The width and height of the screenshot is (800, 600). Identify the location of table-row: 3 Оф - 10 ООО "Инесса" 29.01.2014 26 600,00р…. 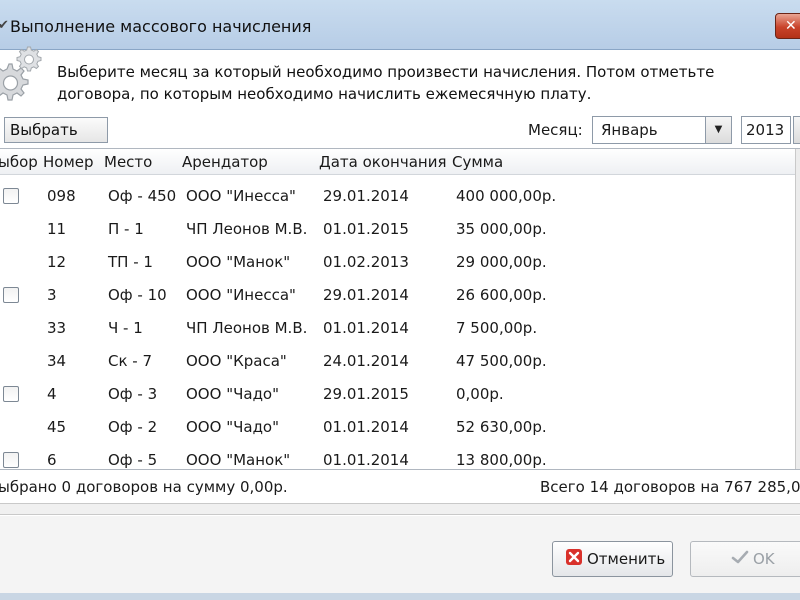
(397, 294).